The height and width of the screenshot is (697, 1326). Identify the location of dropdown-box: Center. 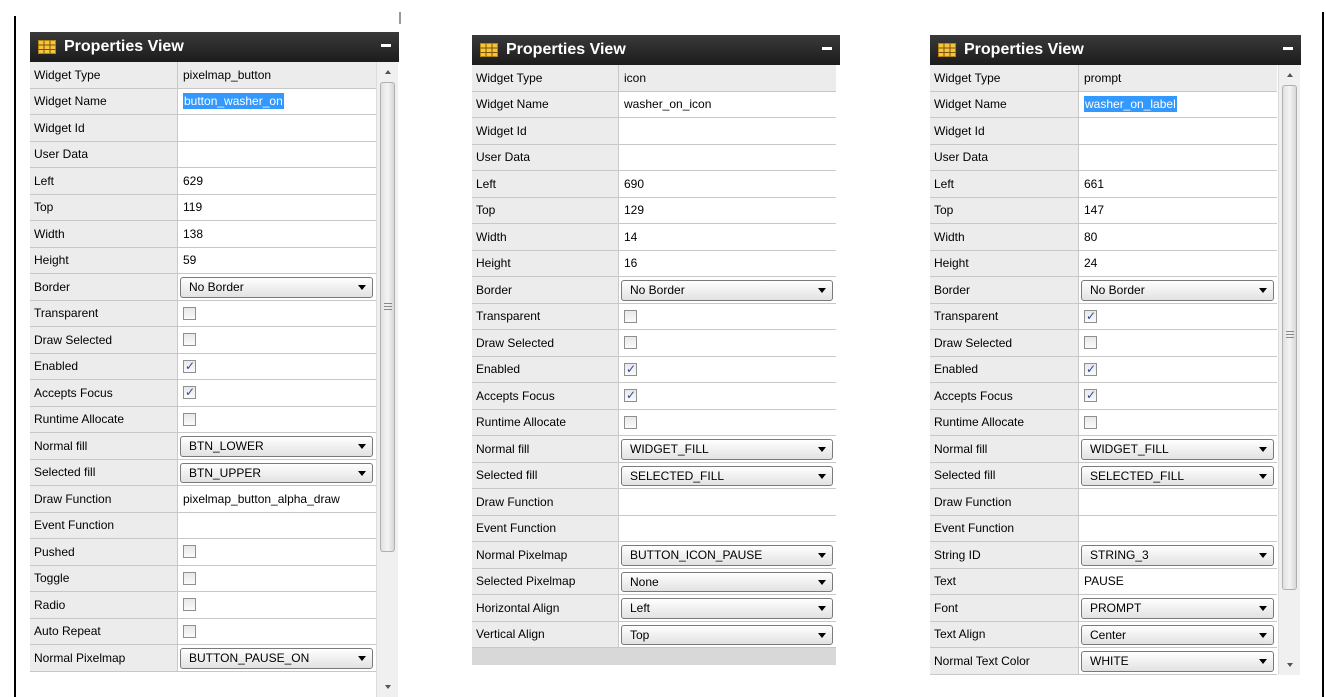
(1177, 634).